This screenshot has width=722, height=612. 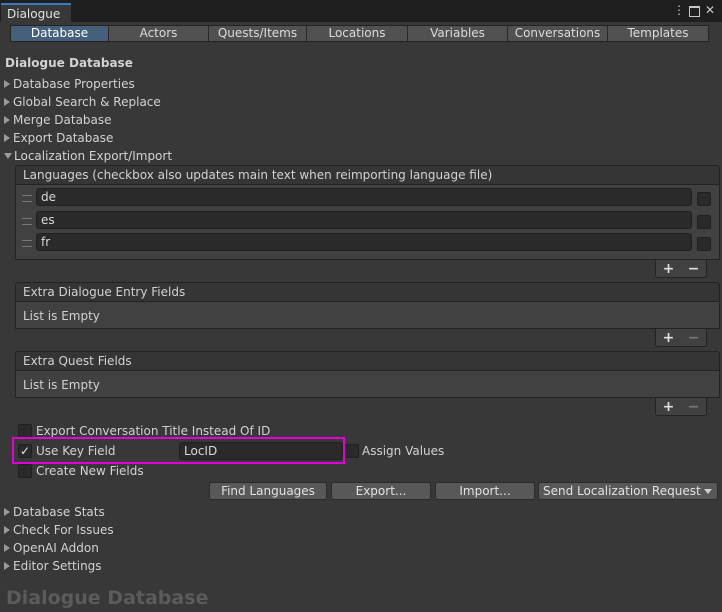 I want to click on foldout-database-properties: Database Properties, so click(x=69, y=84).